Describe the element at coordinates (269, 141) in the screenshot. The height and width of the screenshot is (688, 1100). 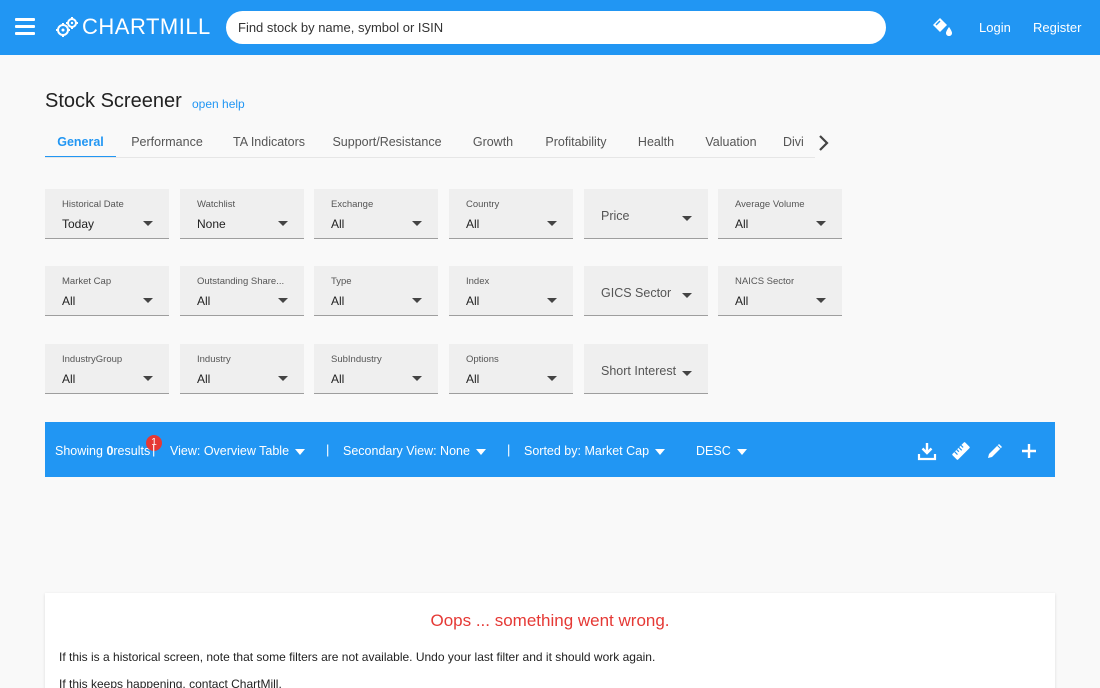
I see `tab-ta-indicators: TA Indicators` at that location.